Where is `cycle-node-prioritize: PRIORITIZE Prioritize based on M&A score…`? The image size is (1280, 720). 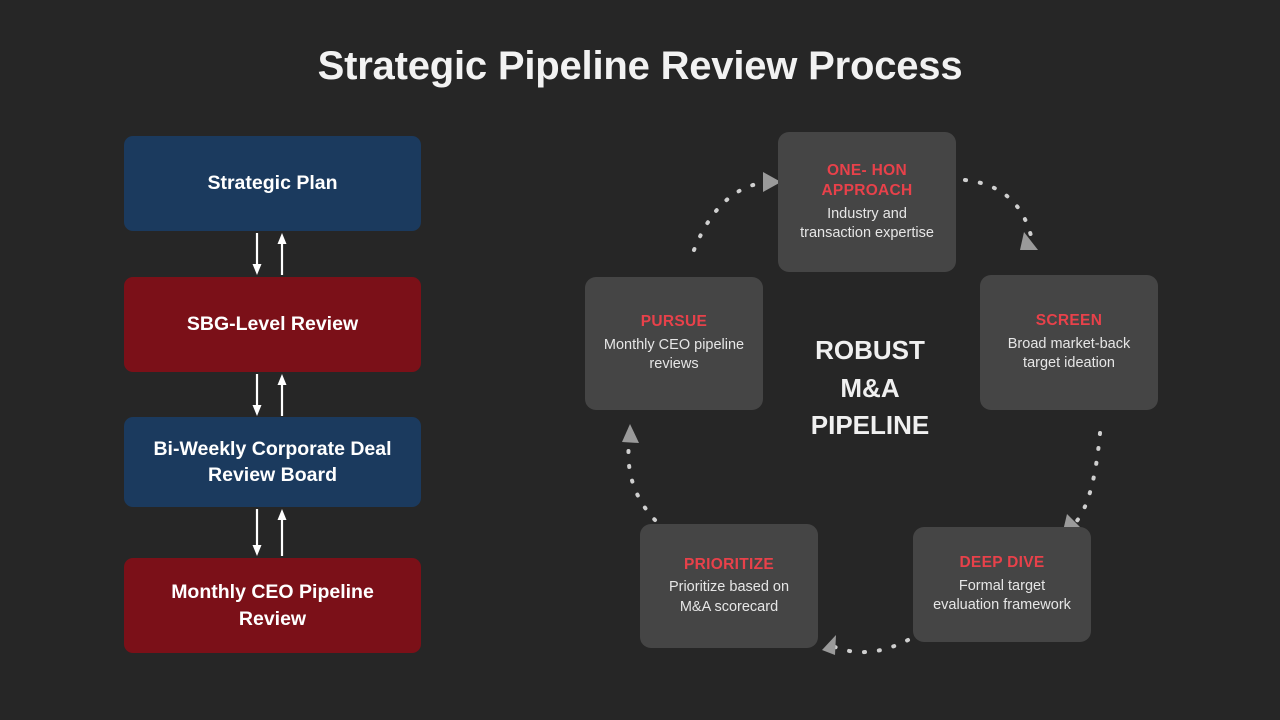 cycle-node-prioritize: PRIORITIZE Prioritize based on M&A score… is located at coordinates (729, 586).